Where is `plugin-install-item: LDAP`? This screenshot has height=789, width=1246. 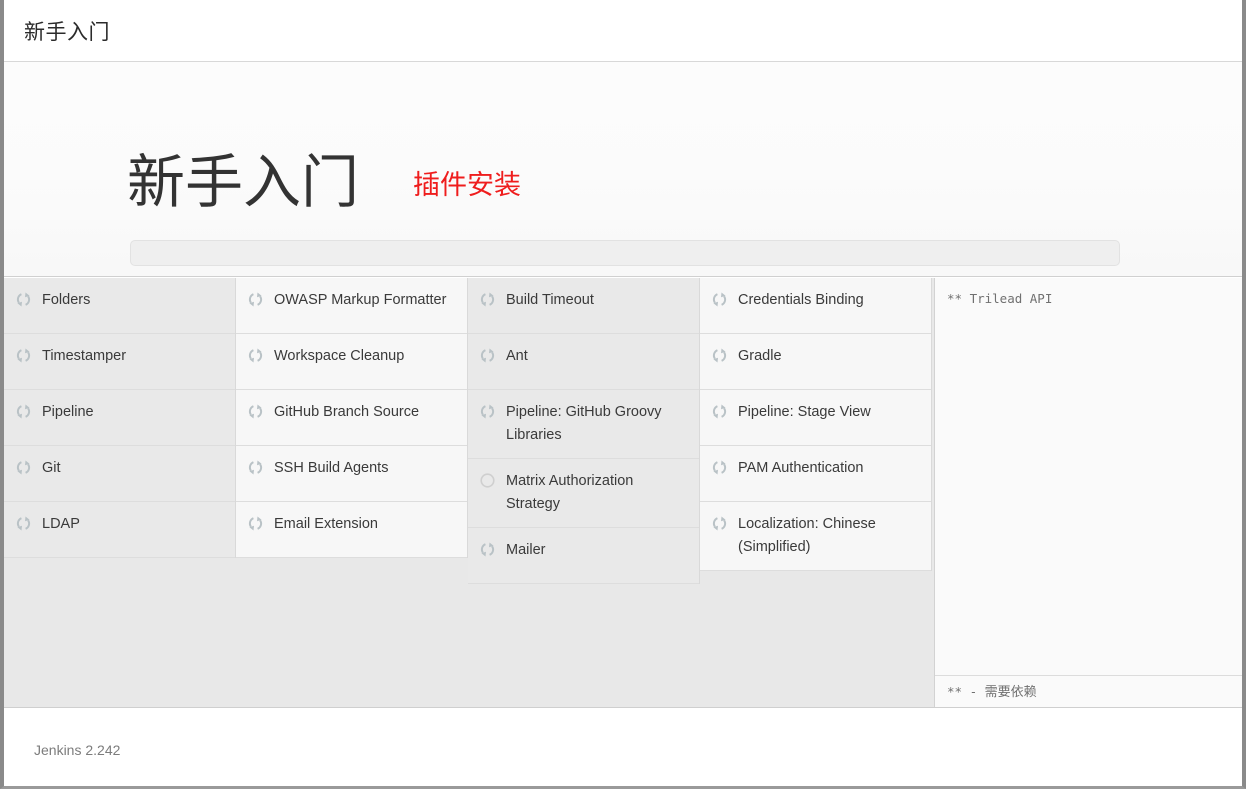 plugin-install-item: LDAP is located at coordinates (119, 530).